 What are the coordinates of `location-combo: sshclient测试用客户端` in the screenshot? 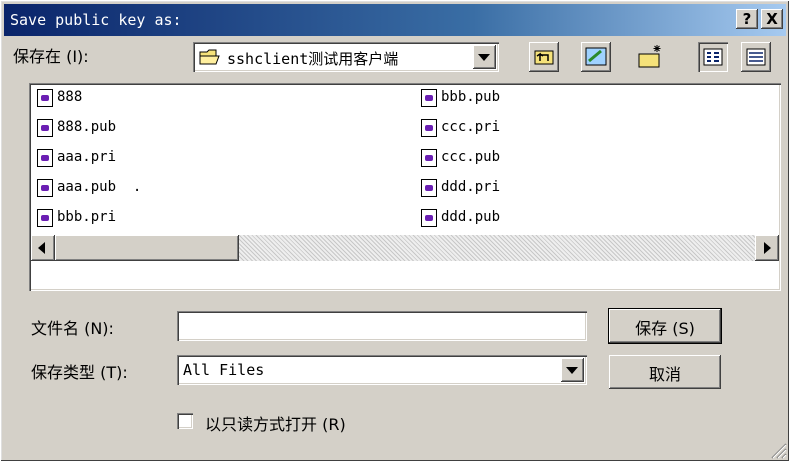 It's located at (346, 57).